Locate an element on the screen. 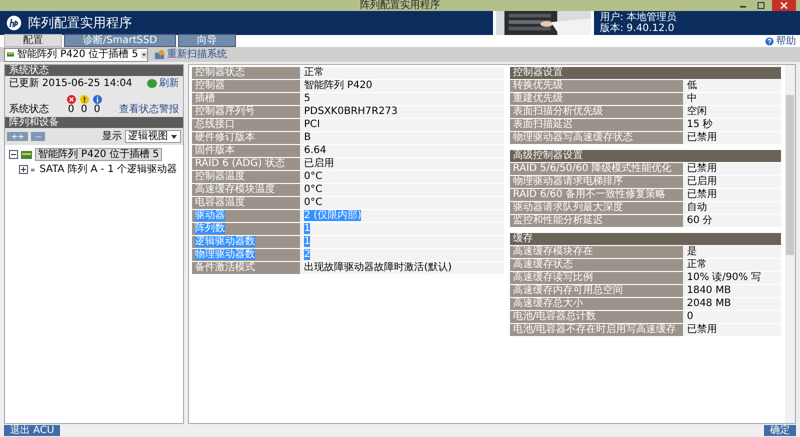 Image resolution: width=800 pixels, height=437 pixels. ok-button: 确定 is located at coordinates (780, 430).